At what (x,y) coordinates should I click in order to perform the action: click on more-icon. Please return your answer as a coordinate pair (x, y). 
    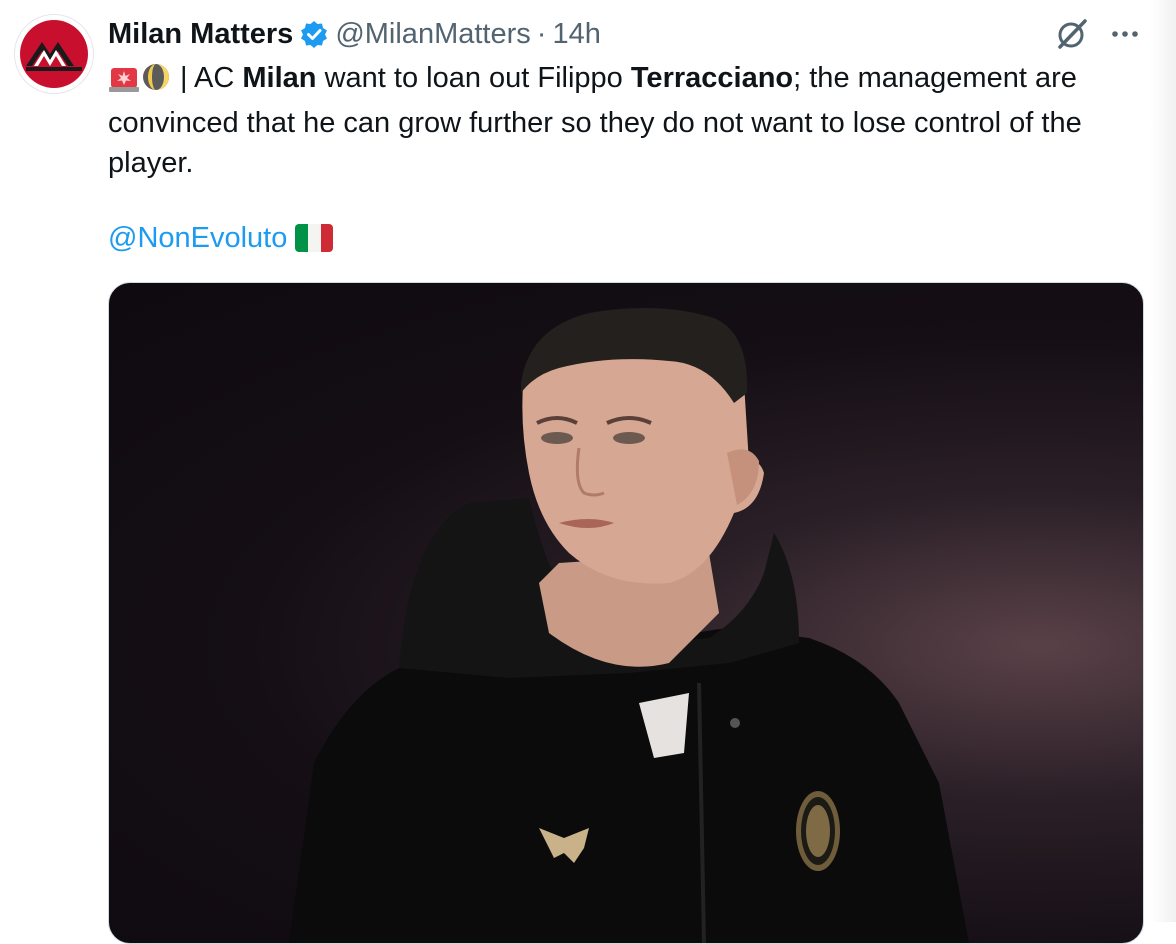
    Looking at the image, I should click on (1125, 34).